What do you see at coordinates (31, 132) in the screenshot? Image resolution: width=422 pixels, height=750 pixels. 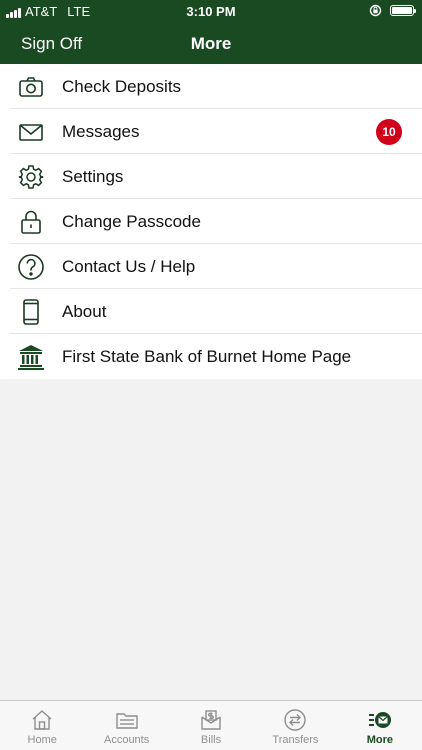 I see `envelope-icon` at bounding box center [31, 132].